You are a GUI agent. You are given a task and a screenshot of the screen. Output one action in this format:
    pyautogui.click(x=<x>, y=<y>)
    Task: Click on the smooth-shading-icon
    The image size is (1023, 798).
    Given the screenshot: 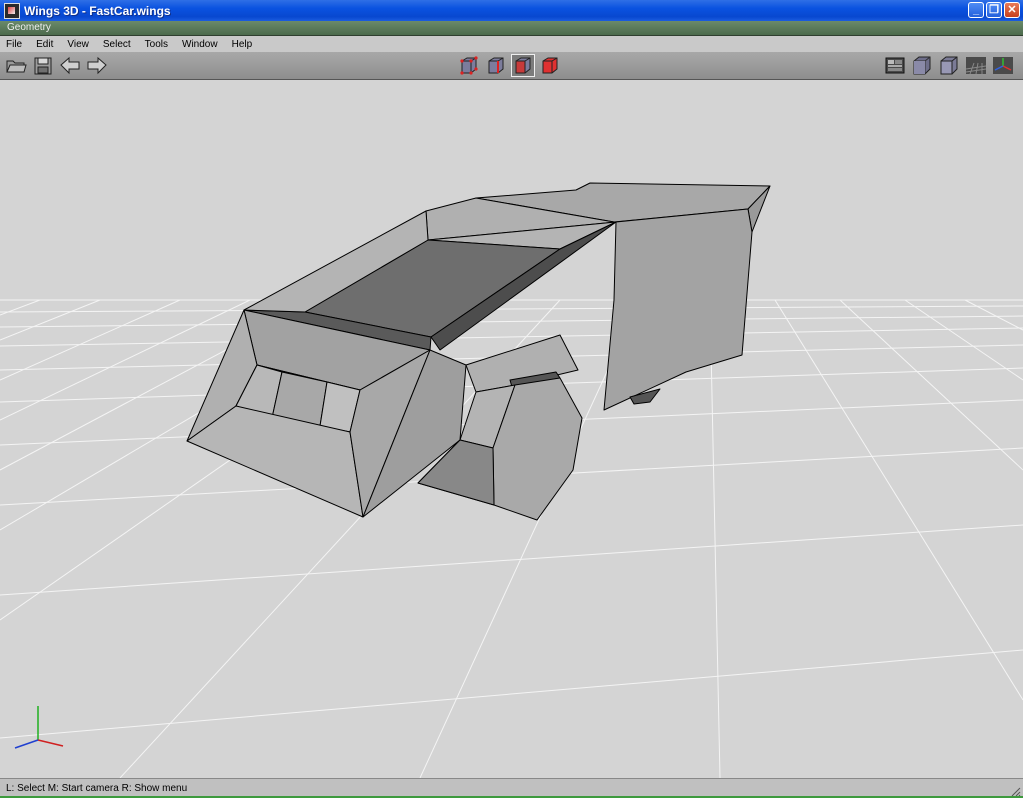 What is the action you would take?
    pyautogui.click(x=922, y=65)
    